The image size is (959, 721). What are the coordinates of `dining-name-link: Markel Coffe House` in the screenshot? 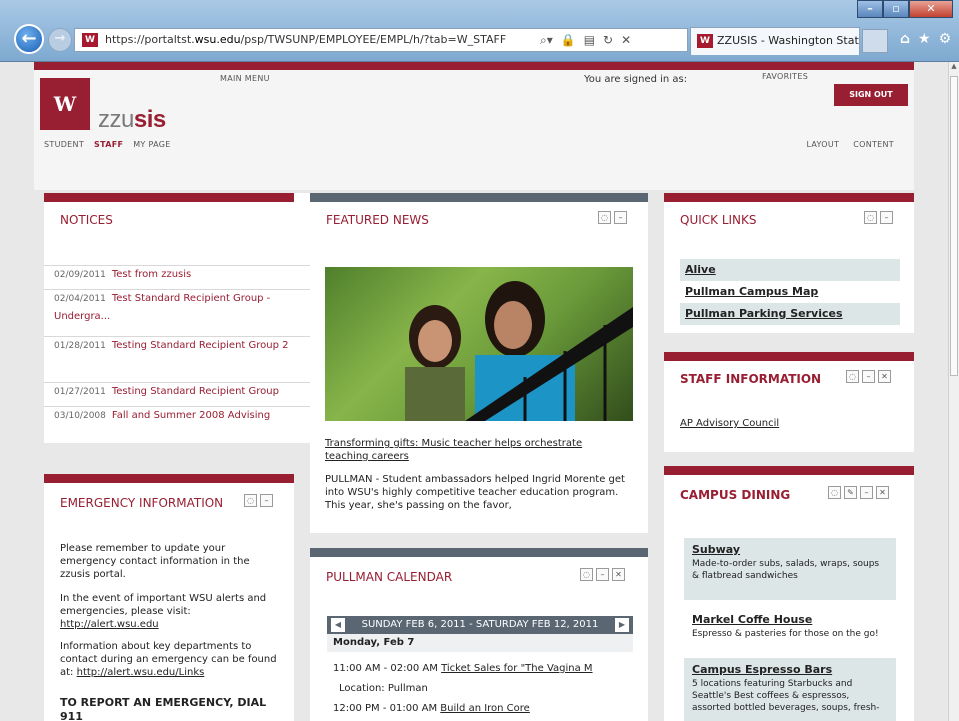 It's located at (790, 620).